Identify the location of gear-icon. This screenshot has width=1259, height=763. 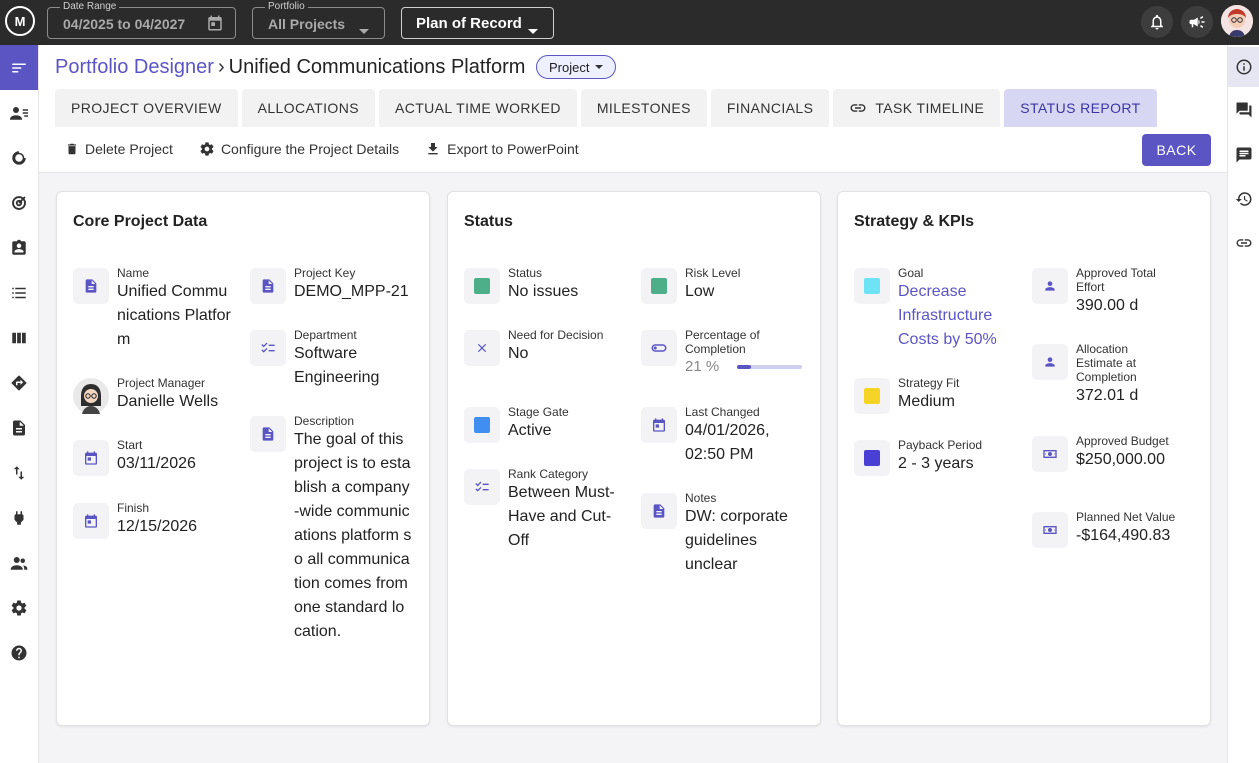
(19, 608).